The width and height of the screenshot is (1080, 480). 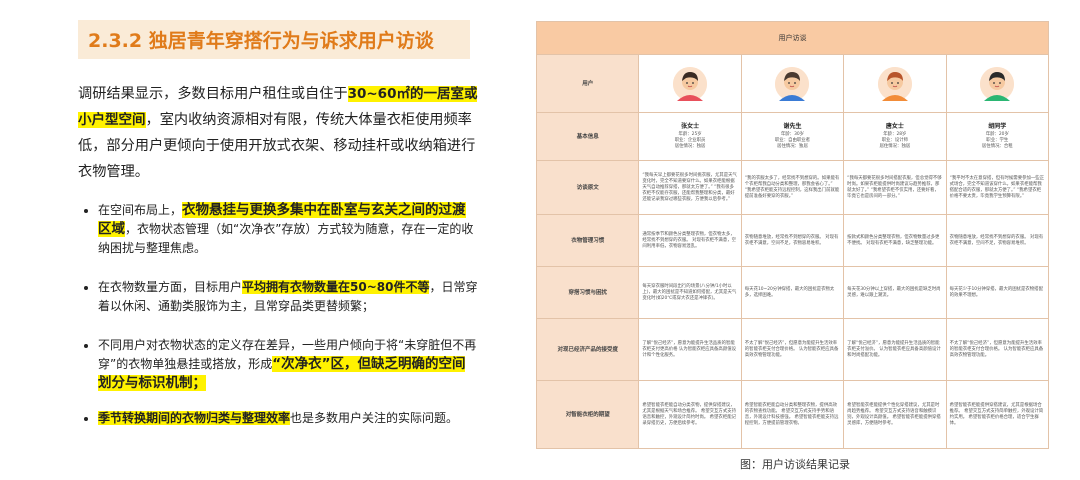 What do you see at coordinates (374, 418) in the screenshot?
I see `item-text: 也是多数用户关注的实际问题。` at bounding box center [374, 418].